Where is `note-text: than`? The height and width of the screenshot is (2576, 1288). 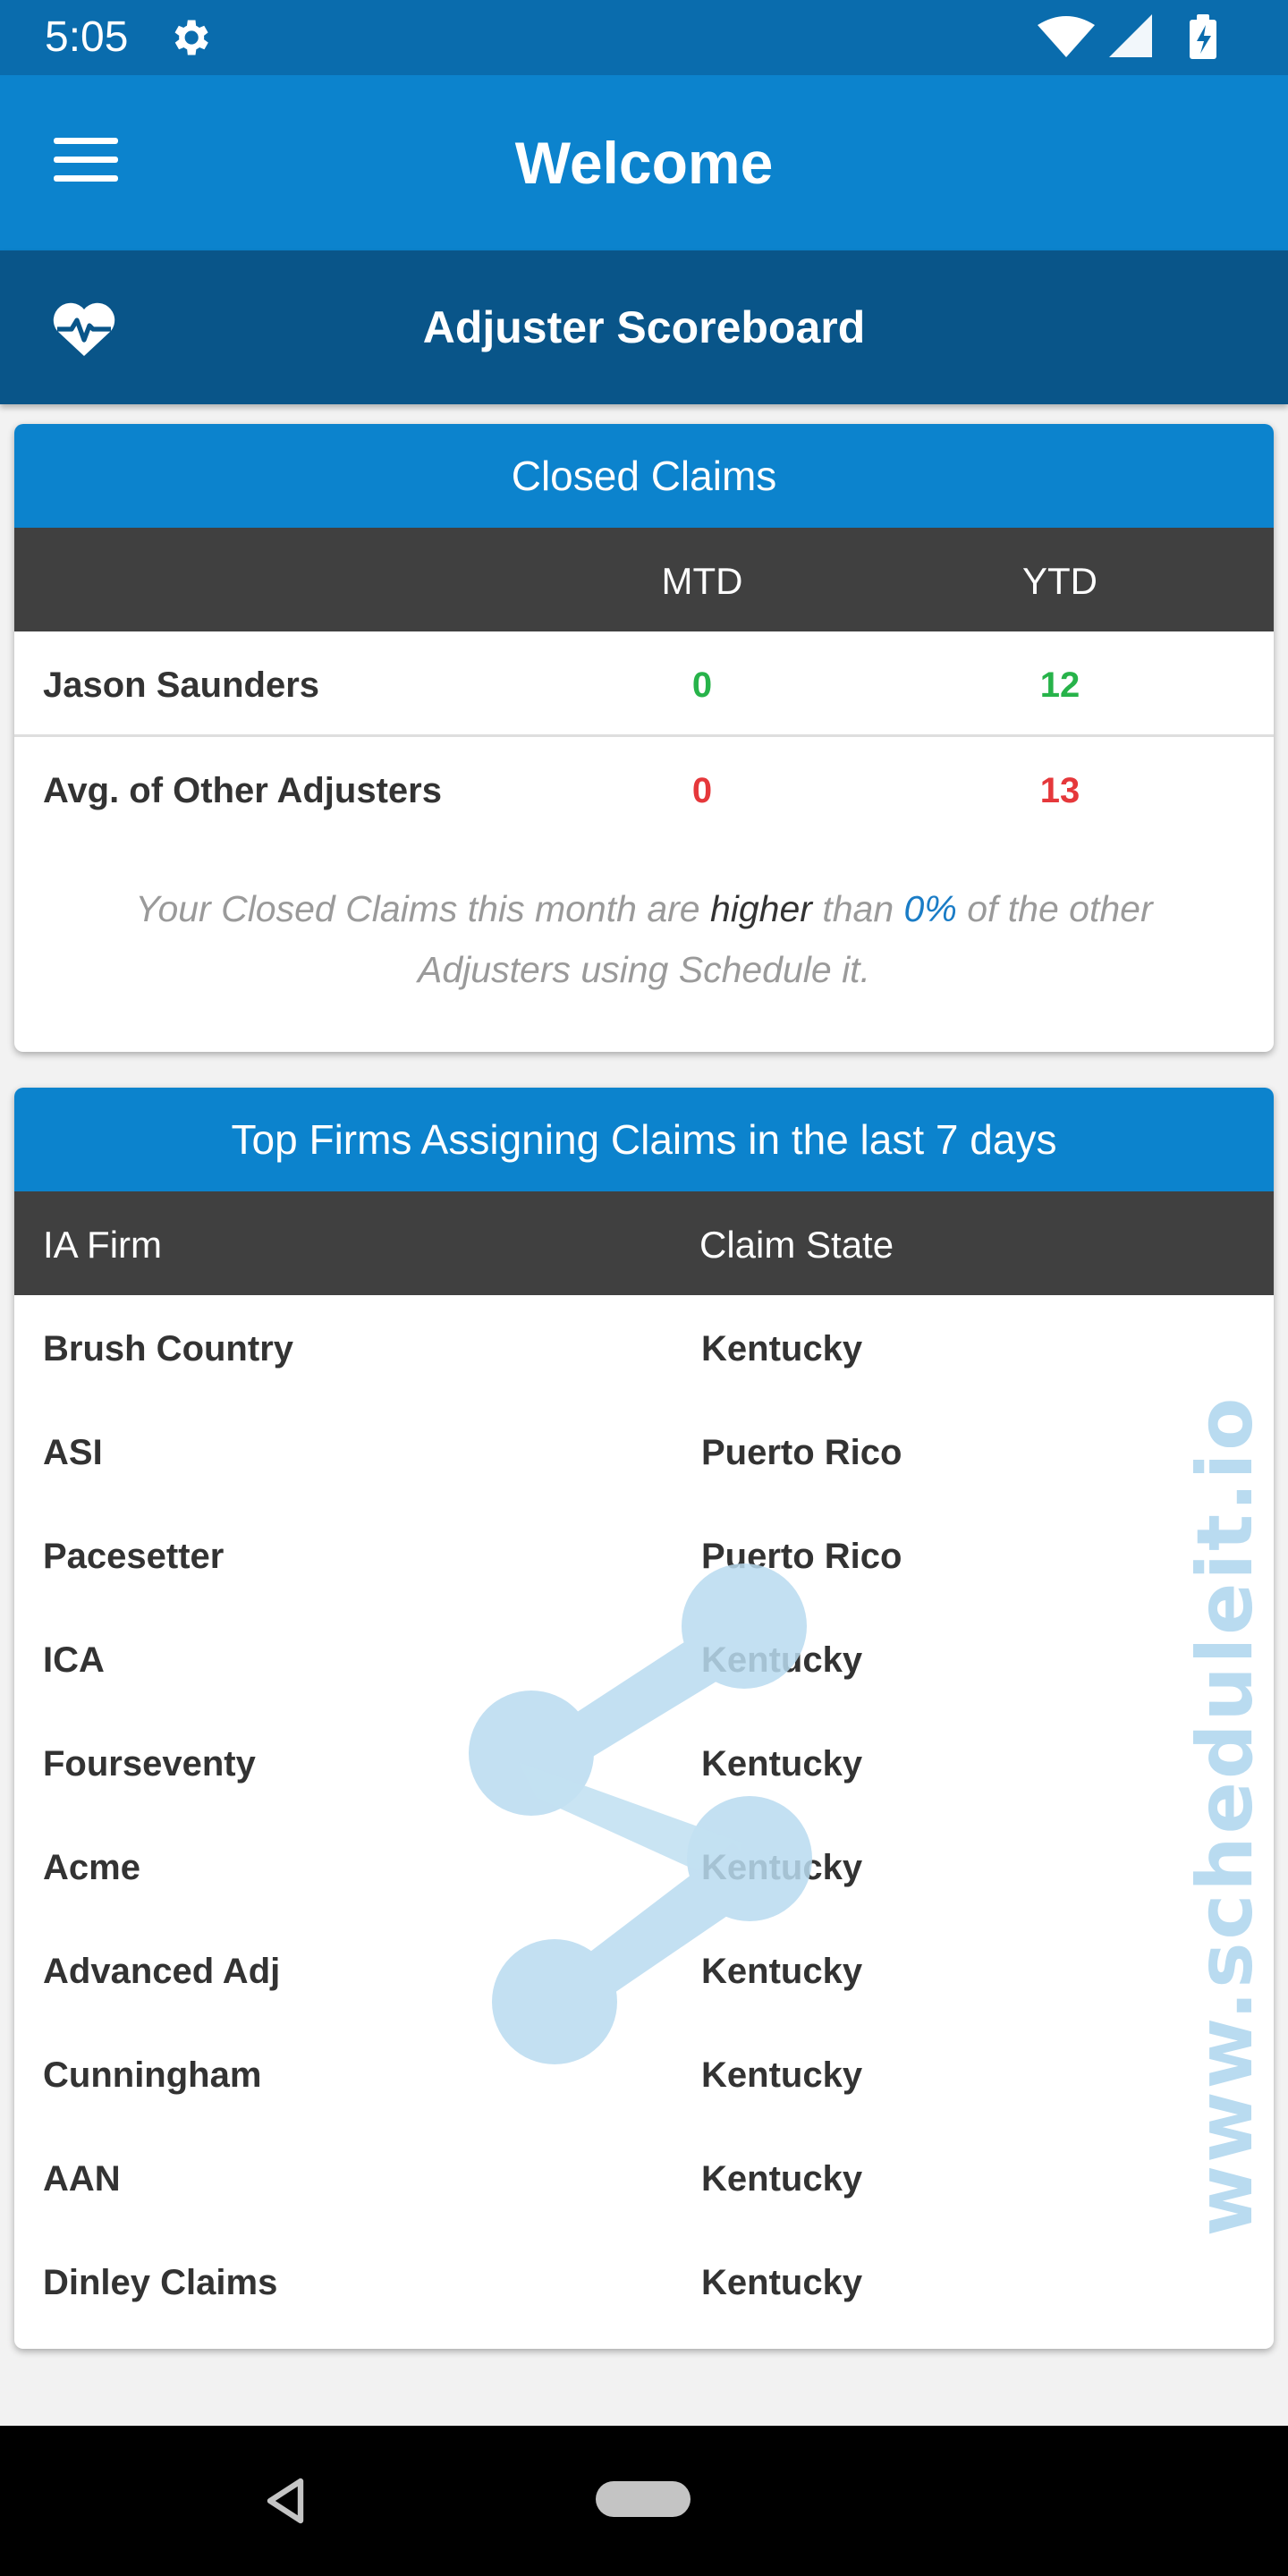
note-text: than is located at coordinates (857, 908).